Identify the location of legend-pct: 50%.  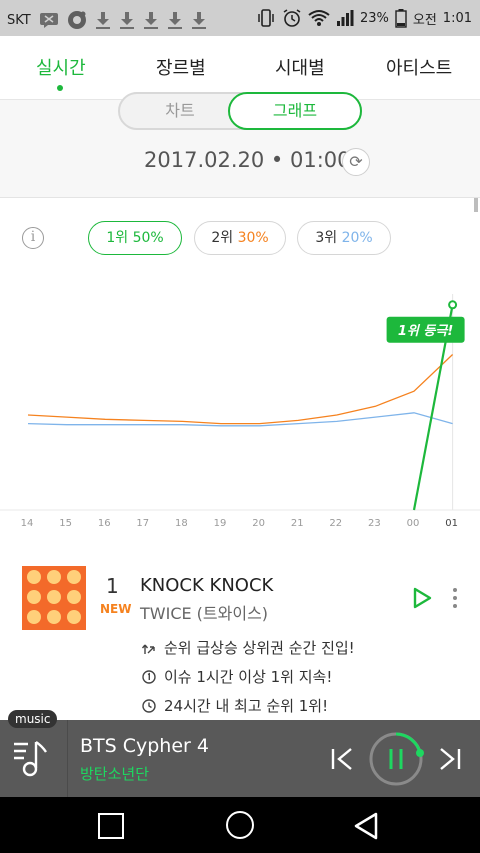
(148, 238).